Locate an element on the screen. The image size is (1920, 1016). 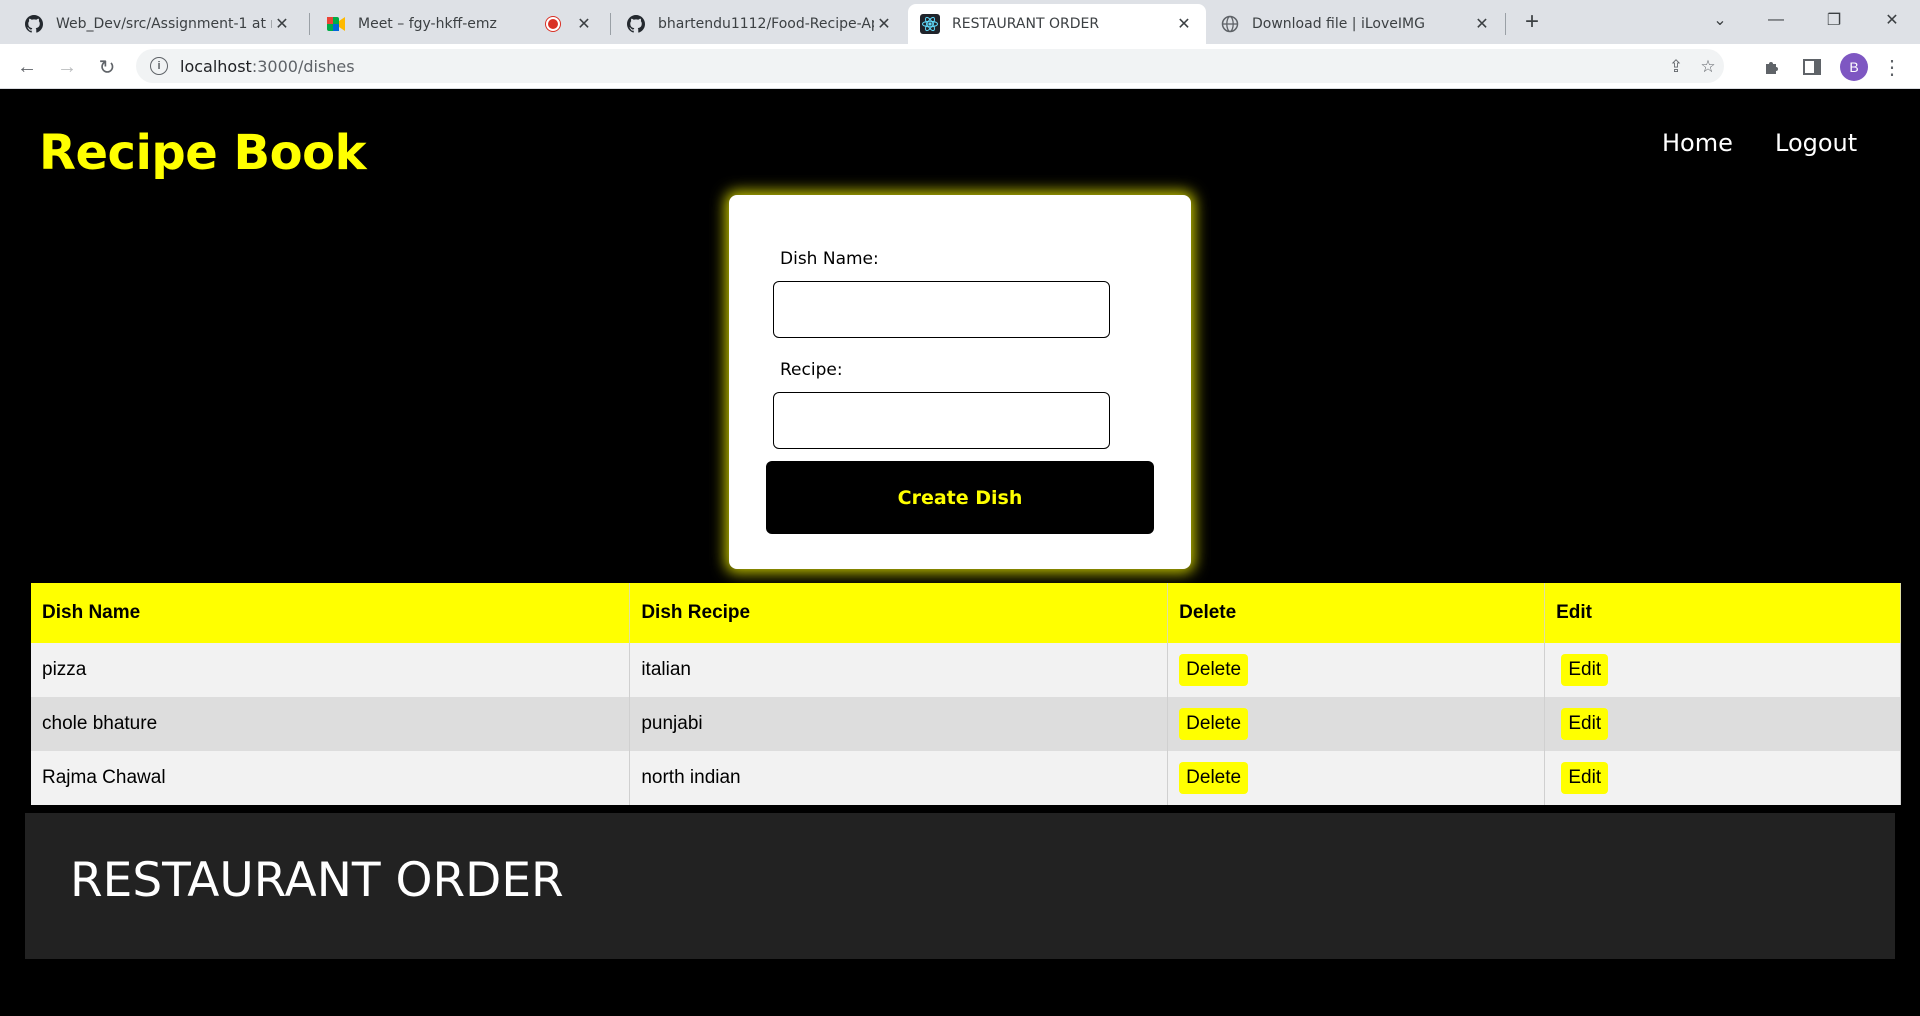
dish-name-cell: Rajma Chawal is located at coordinates (331, 778).